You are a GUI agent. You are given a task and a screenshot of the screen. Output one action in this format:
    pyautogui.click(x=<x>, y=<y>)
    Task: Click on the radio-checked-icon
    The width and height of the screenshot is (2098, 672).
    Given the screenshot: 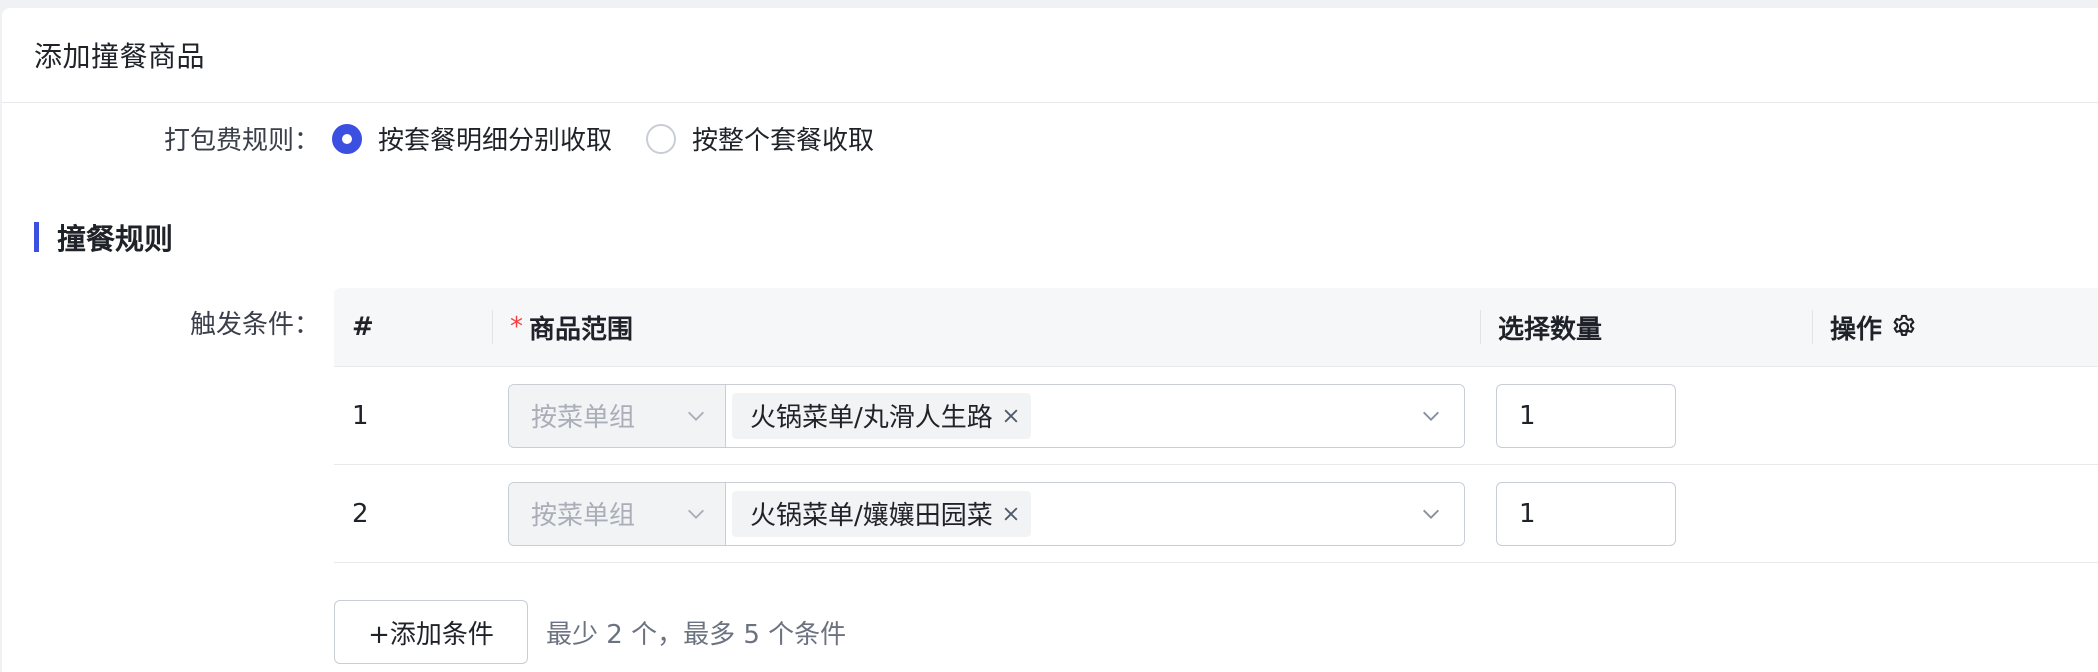 What is the action you would take?
    pyautogui.click(x=347, y=138)
    